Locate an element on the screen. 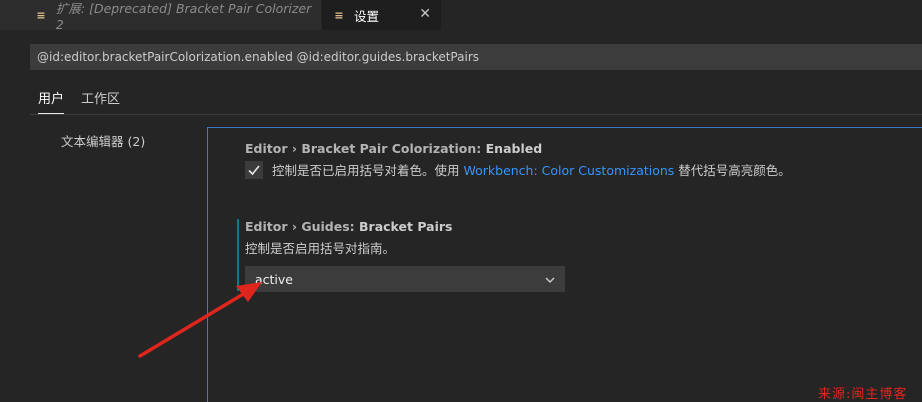 Image resolution: width=922 pixels, height=402 pixels. watermark: 来源:闽主博客 is located at coordinates (863, 394).